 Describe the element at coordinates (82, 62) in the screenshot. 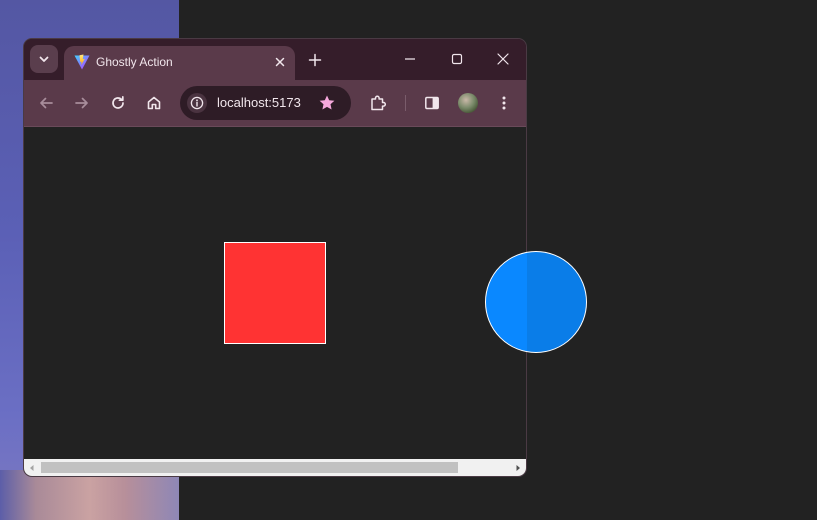

I see `vite-logo-icon` at that location.